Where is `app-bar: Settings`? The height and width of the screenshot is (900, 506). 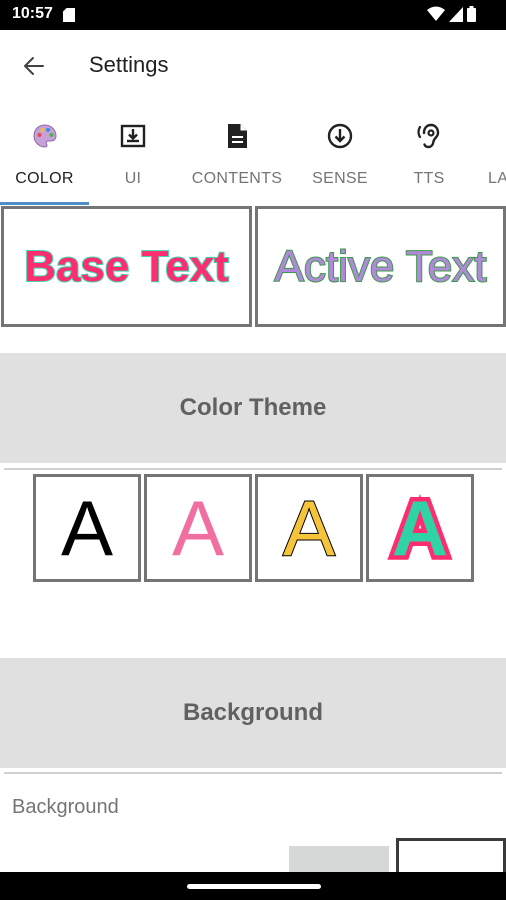
app-bar: Settings is located at coordinates (253, 65).